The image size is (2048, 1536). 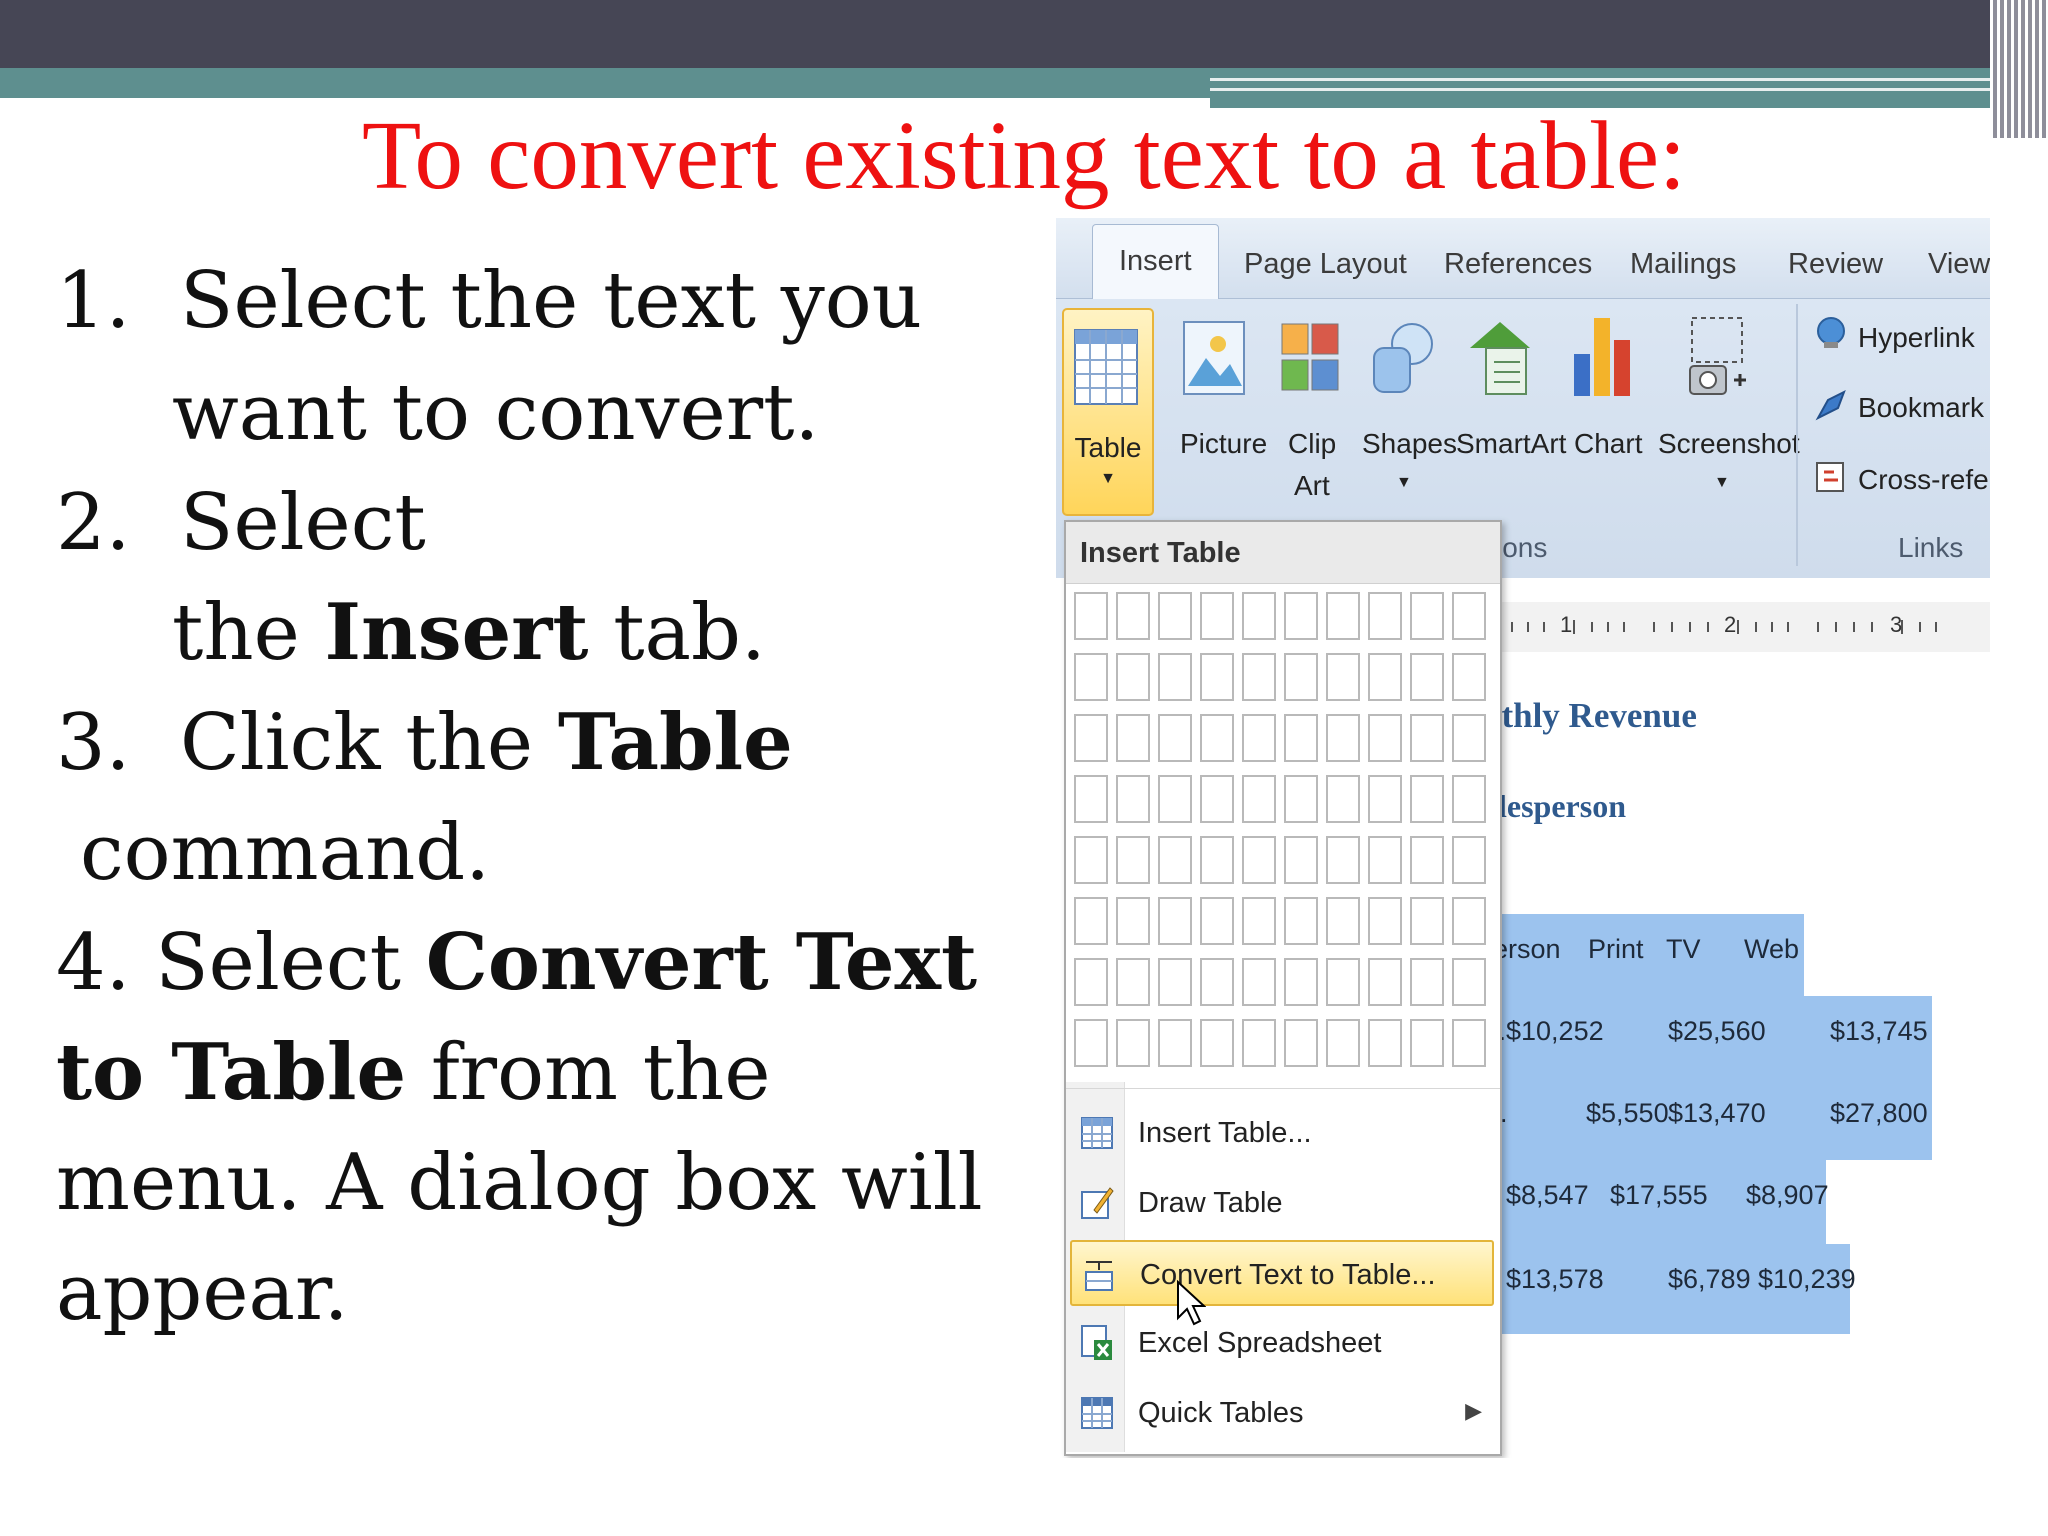 What do you see at coordinates (1729, 444) in the screenshot?
I see `screenshot-button-label: Screenshot` at bounding box center [1729, 444].